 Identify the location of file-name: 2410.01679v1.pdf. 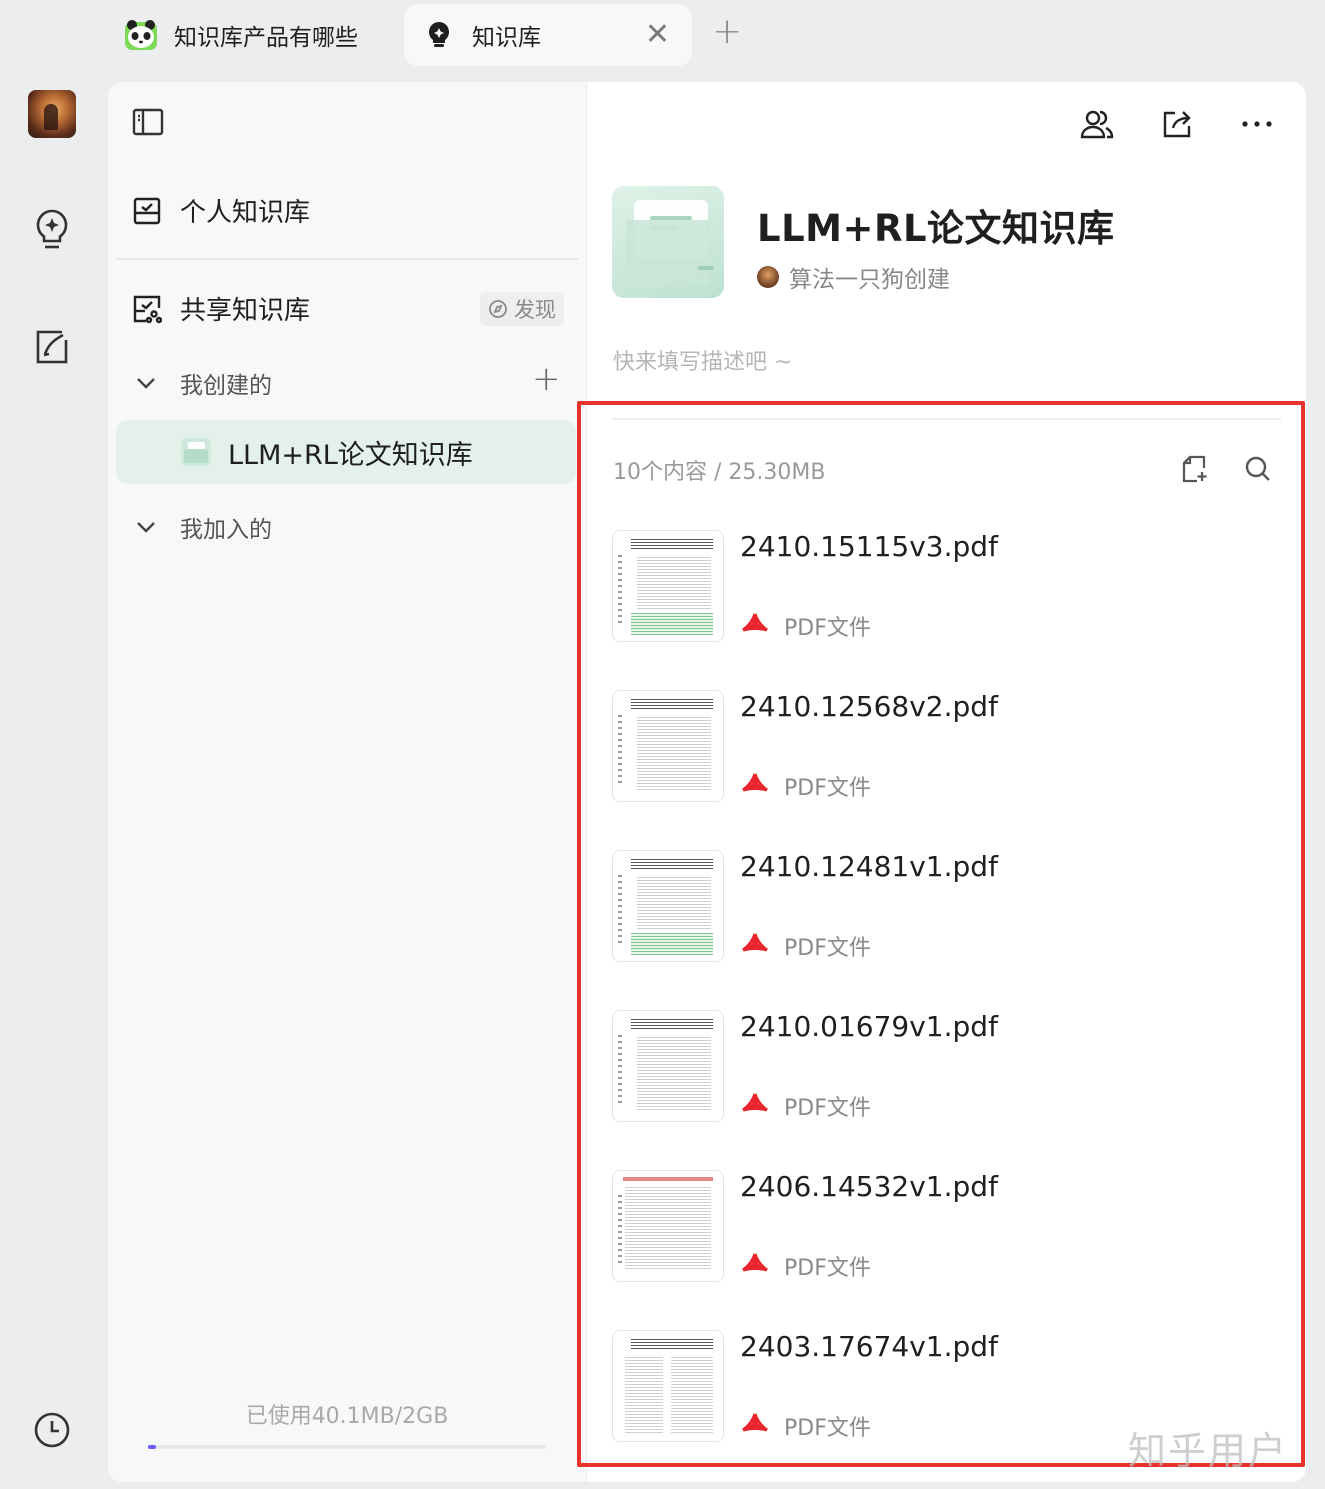
(869, 1026).